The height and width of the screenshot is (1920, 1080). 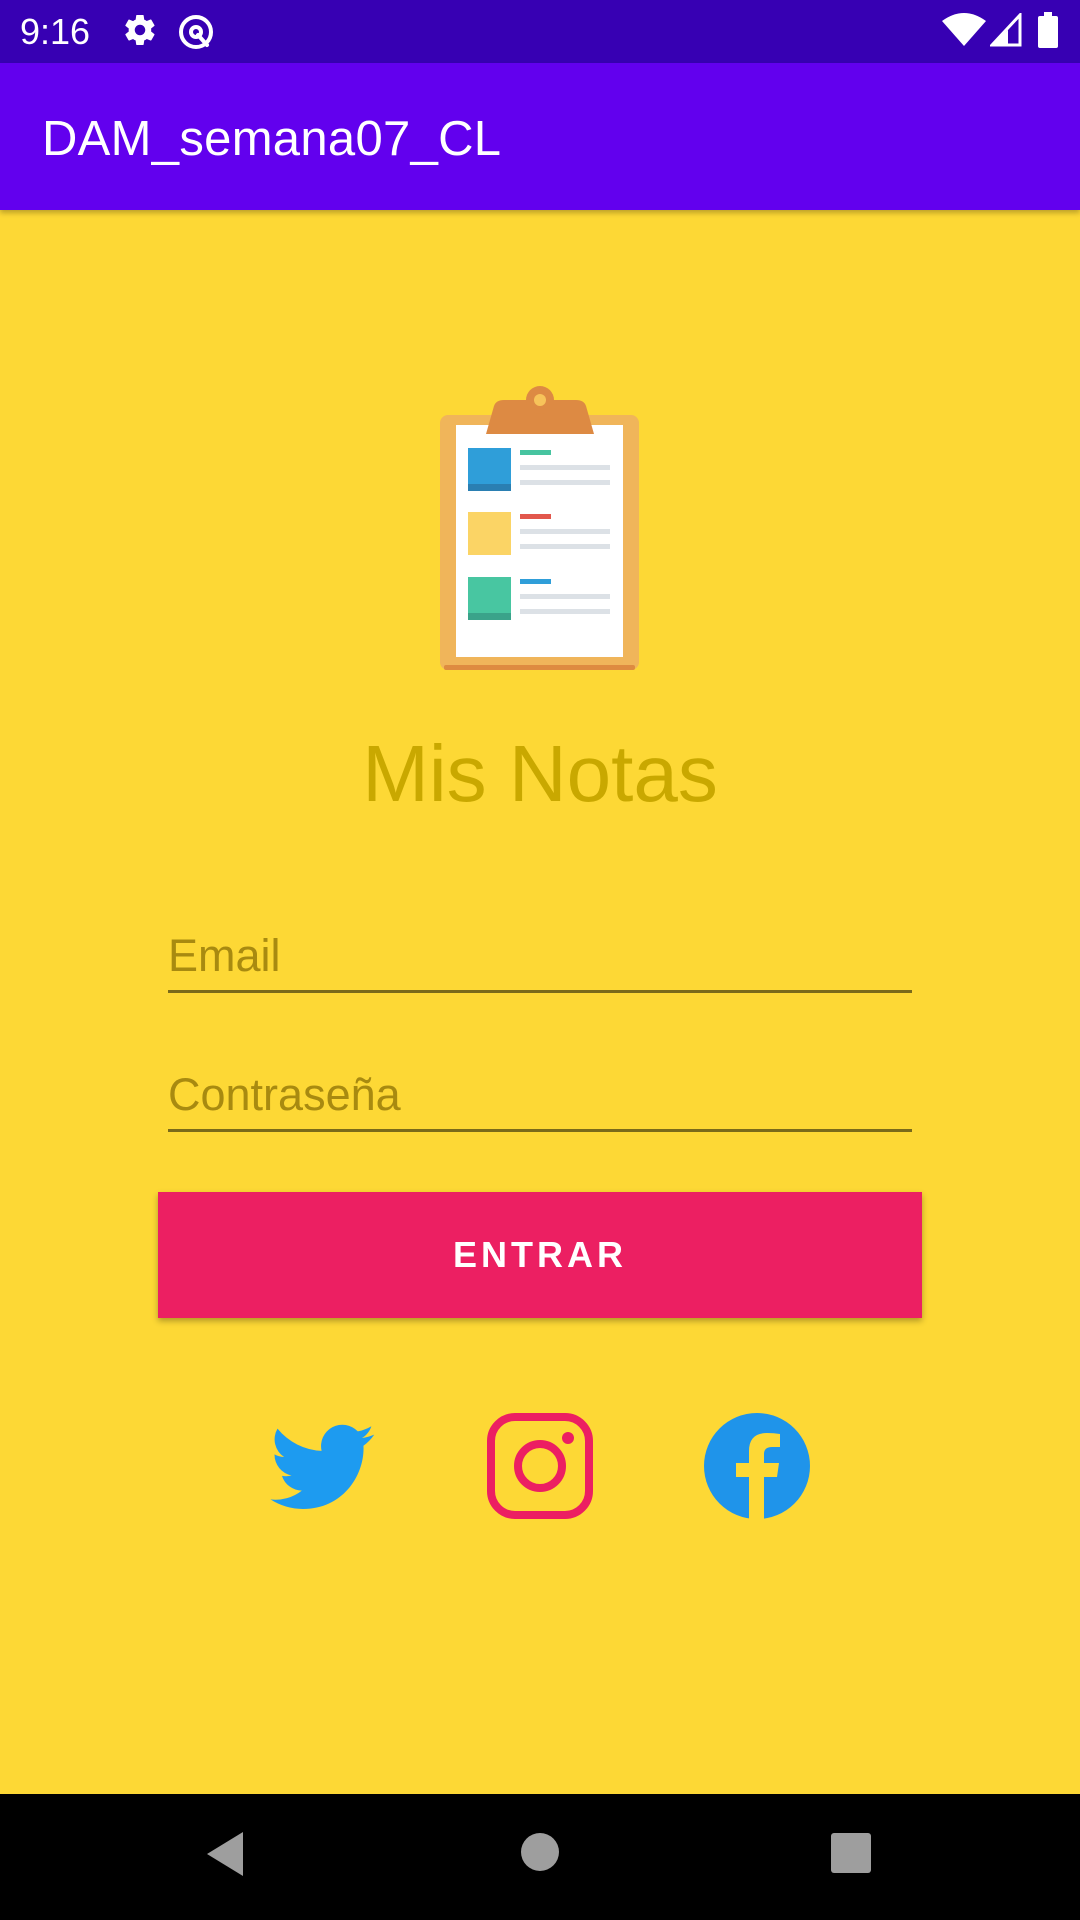 What do you see at coordinates (323, 1466) in the screenshot?
I see `twitter-icon` at bounding box center [323, 1466].